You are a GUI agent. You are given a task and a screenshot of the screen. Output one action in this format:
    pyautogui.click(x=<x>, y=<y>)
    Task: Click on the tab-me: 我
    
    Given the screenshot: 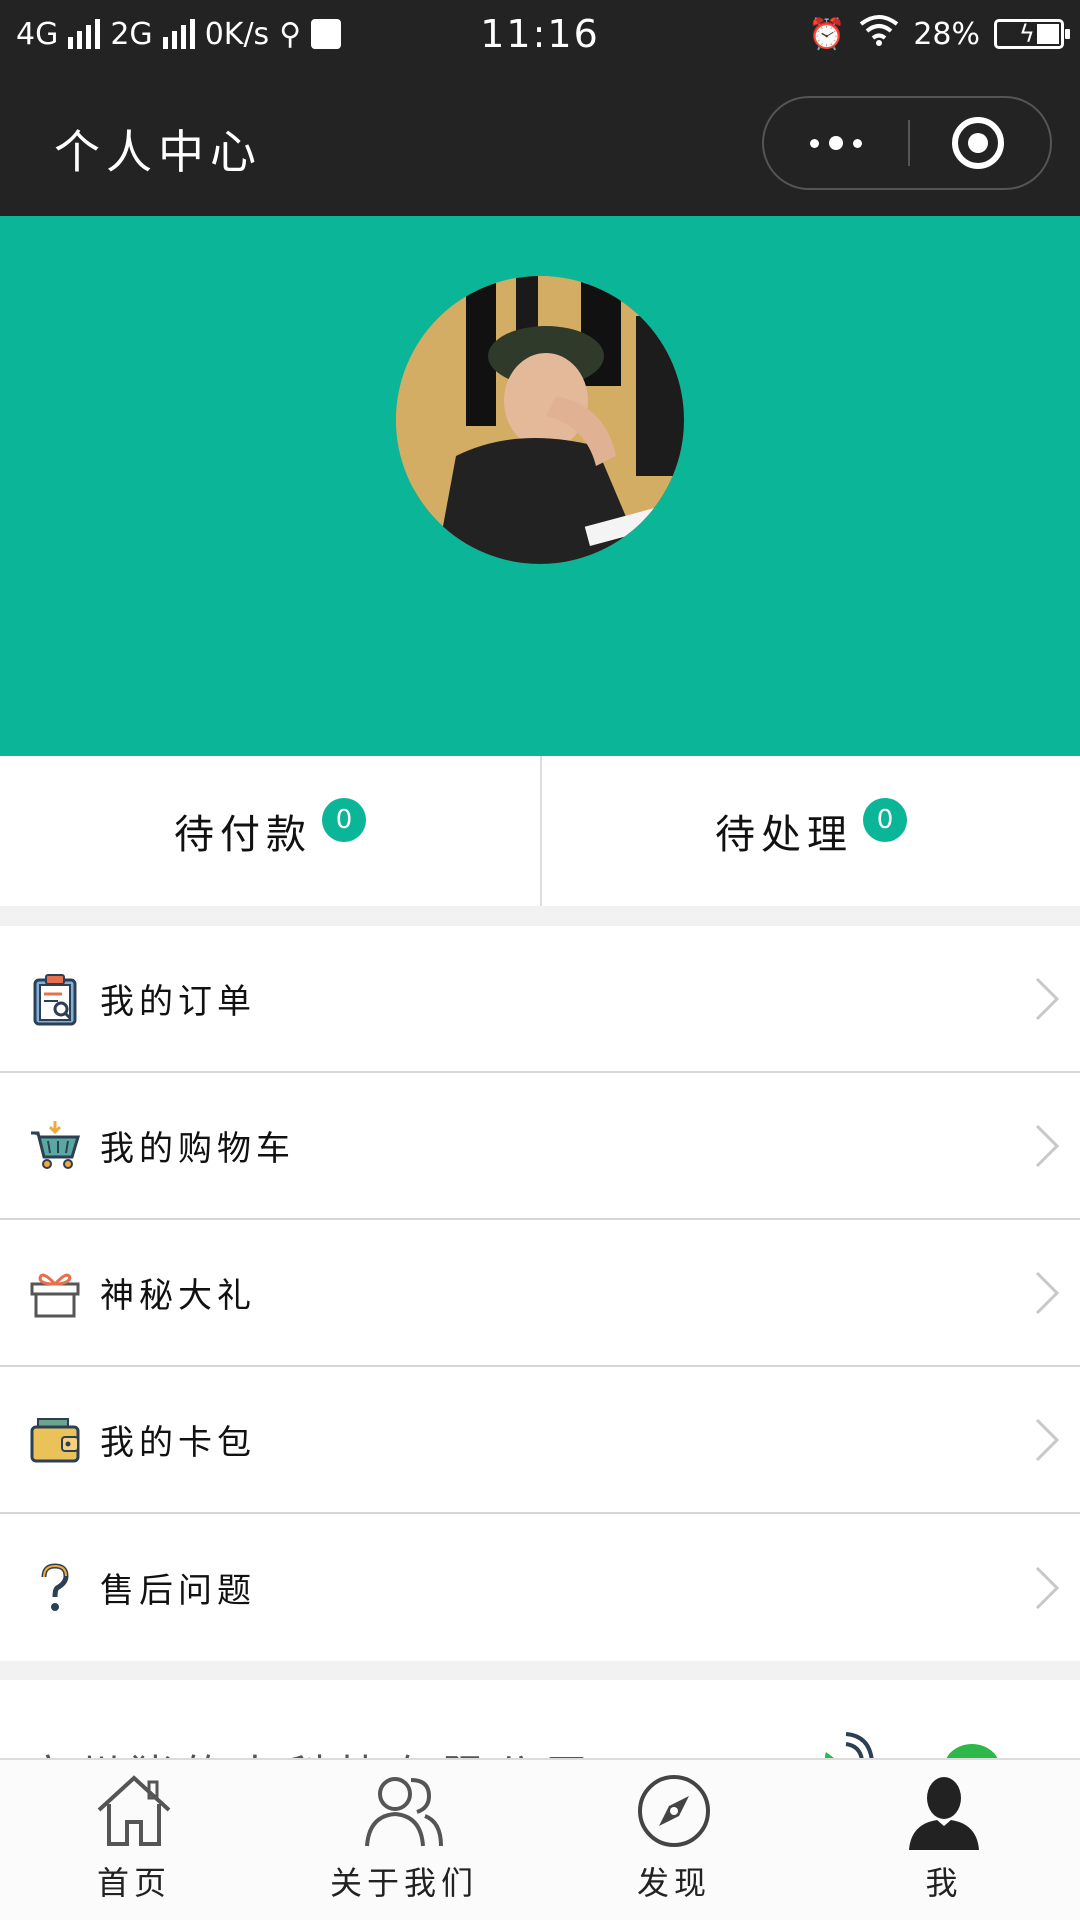 What is the action you would take?
    pyautogui.click(x=944, y=1843)
    